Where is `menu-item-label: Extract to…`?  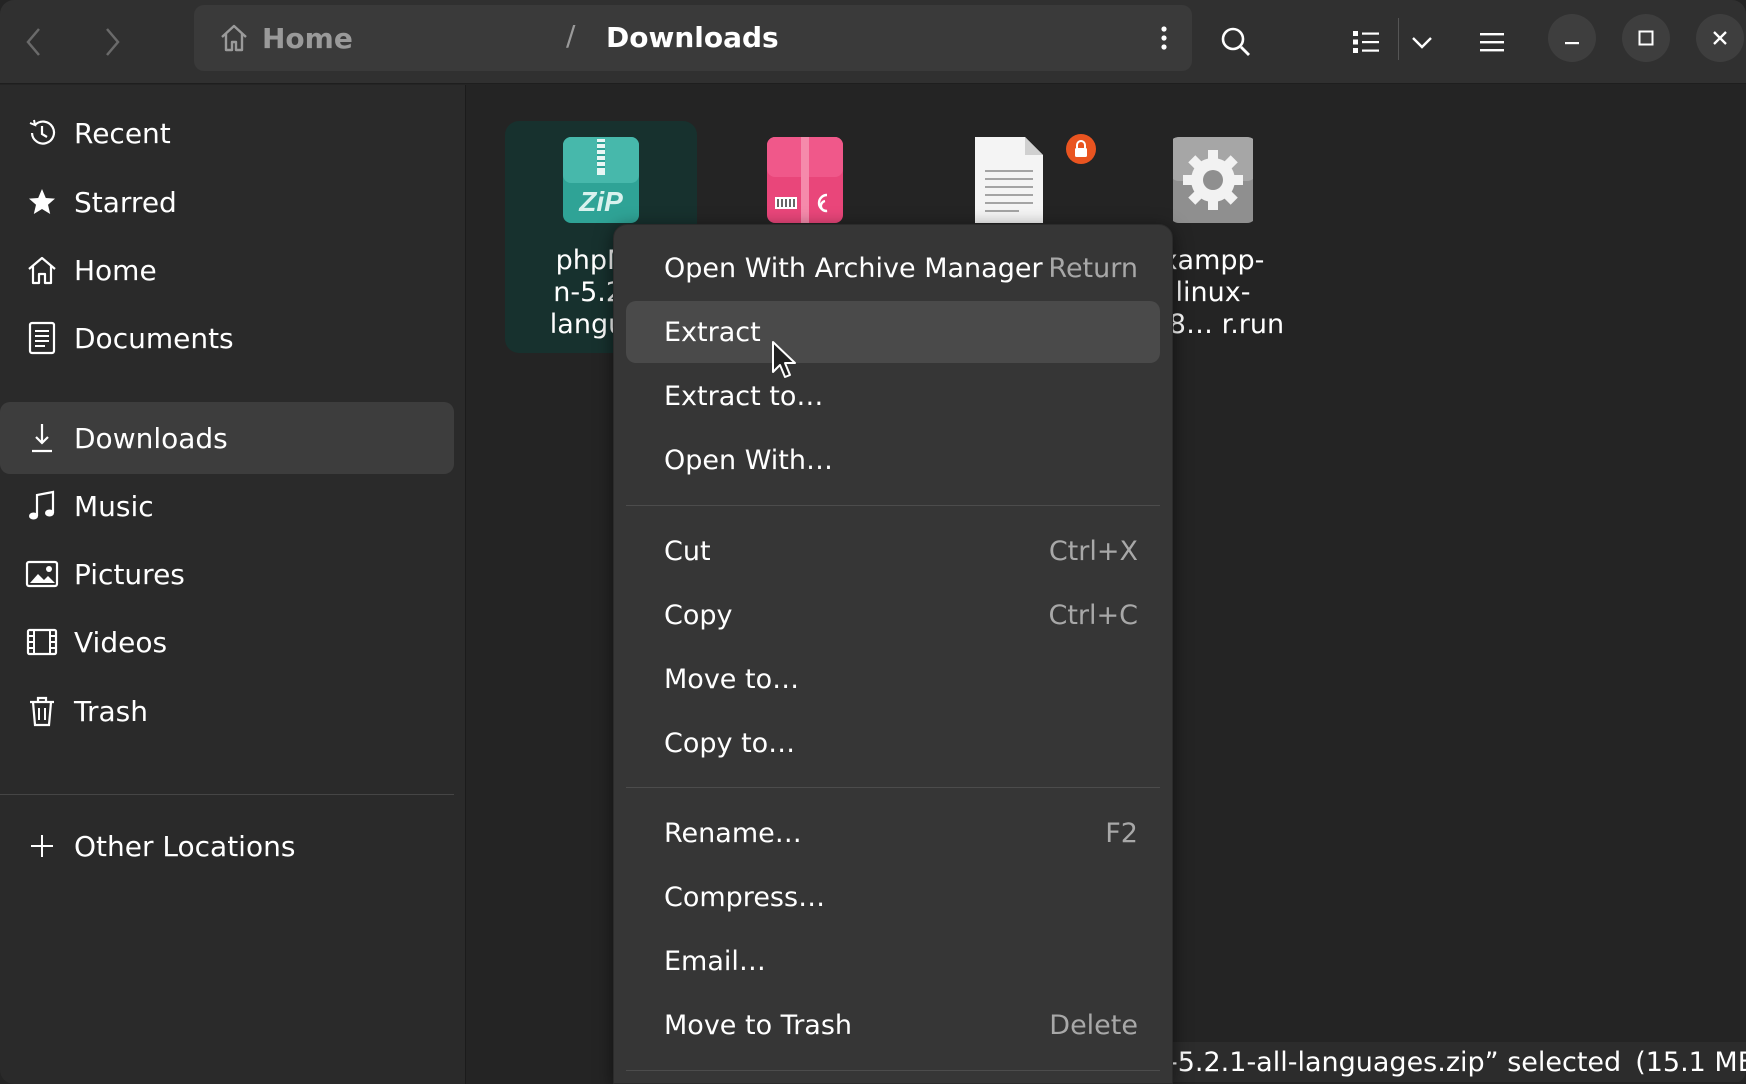
menu-item-label: Extract to… is located at coordinates (744, 396).